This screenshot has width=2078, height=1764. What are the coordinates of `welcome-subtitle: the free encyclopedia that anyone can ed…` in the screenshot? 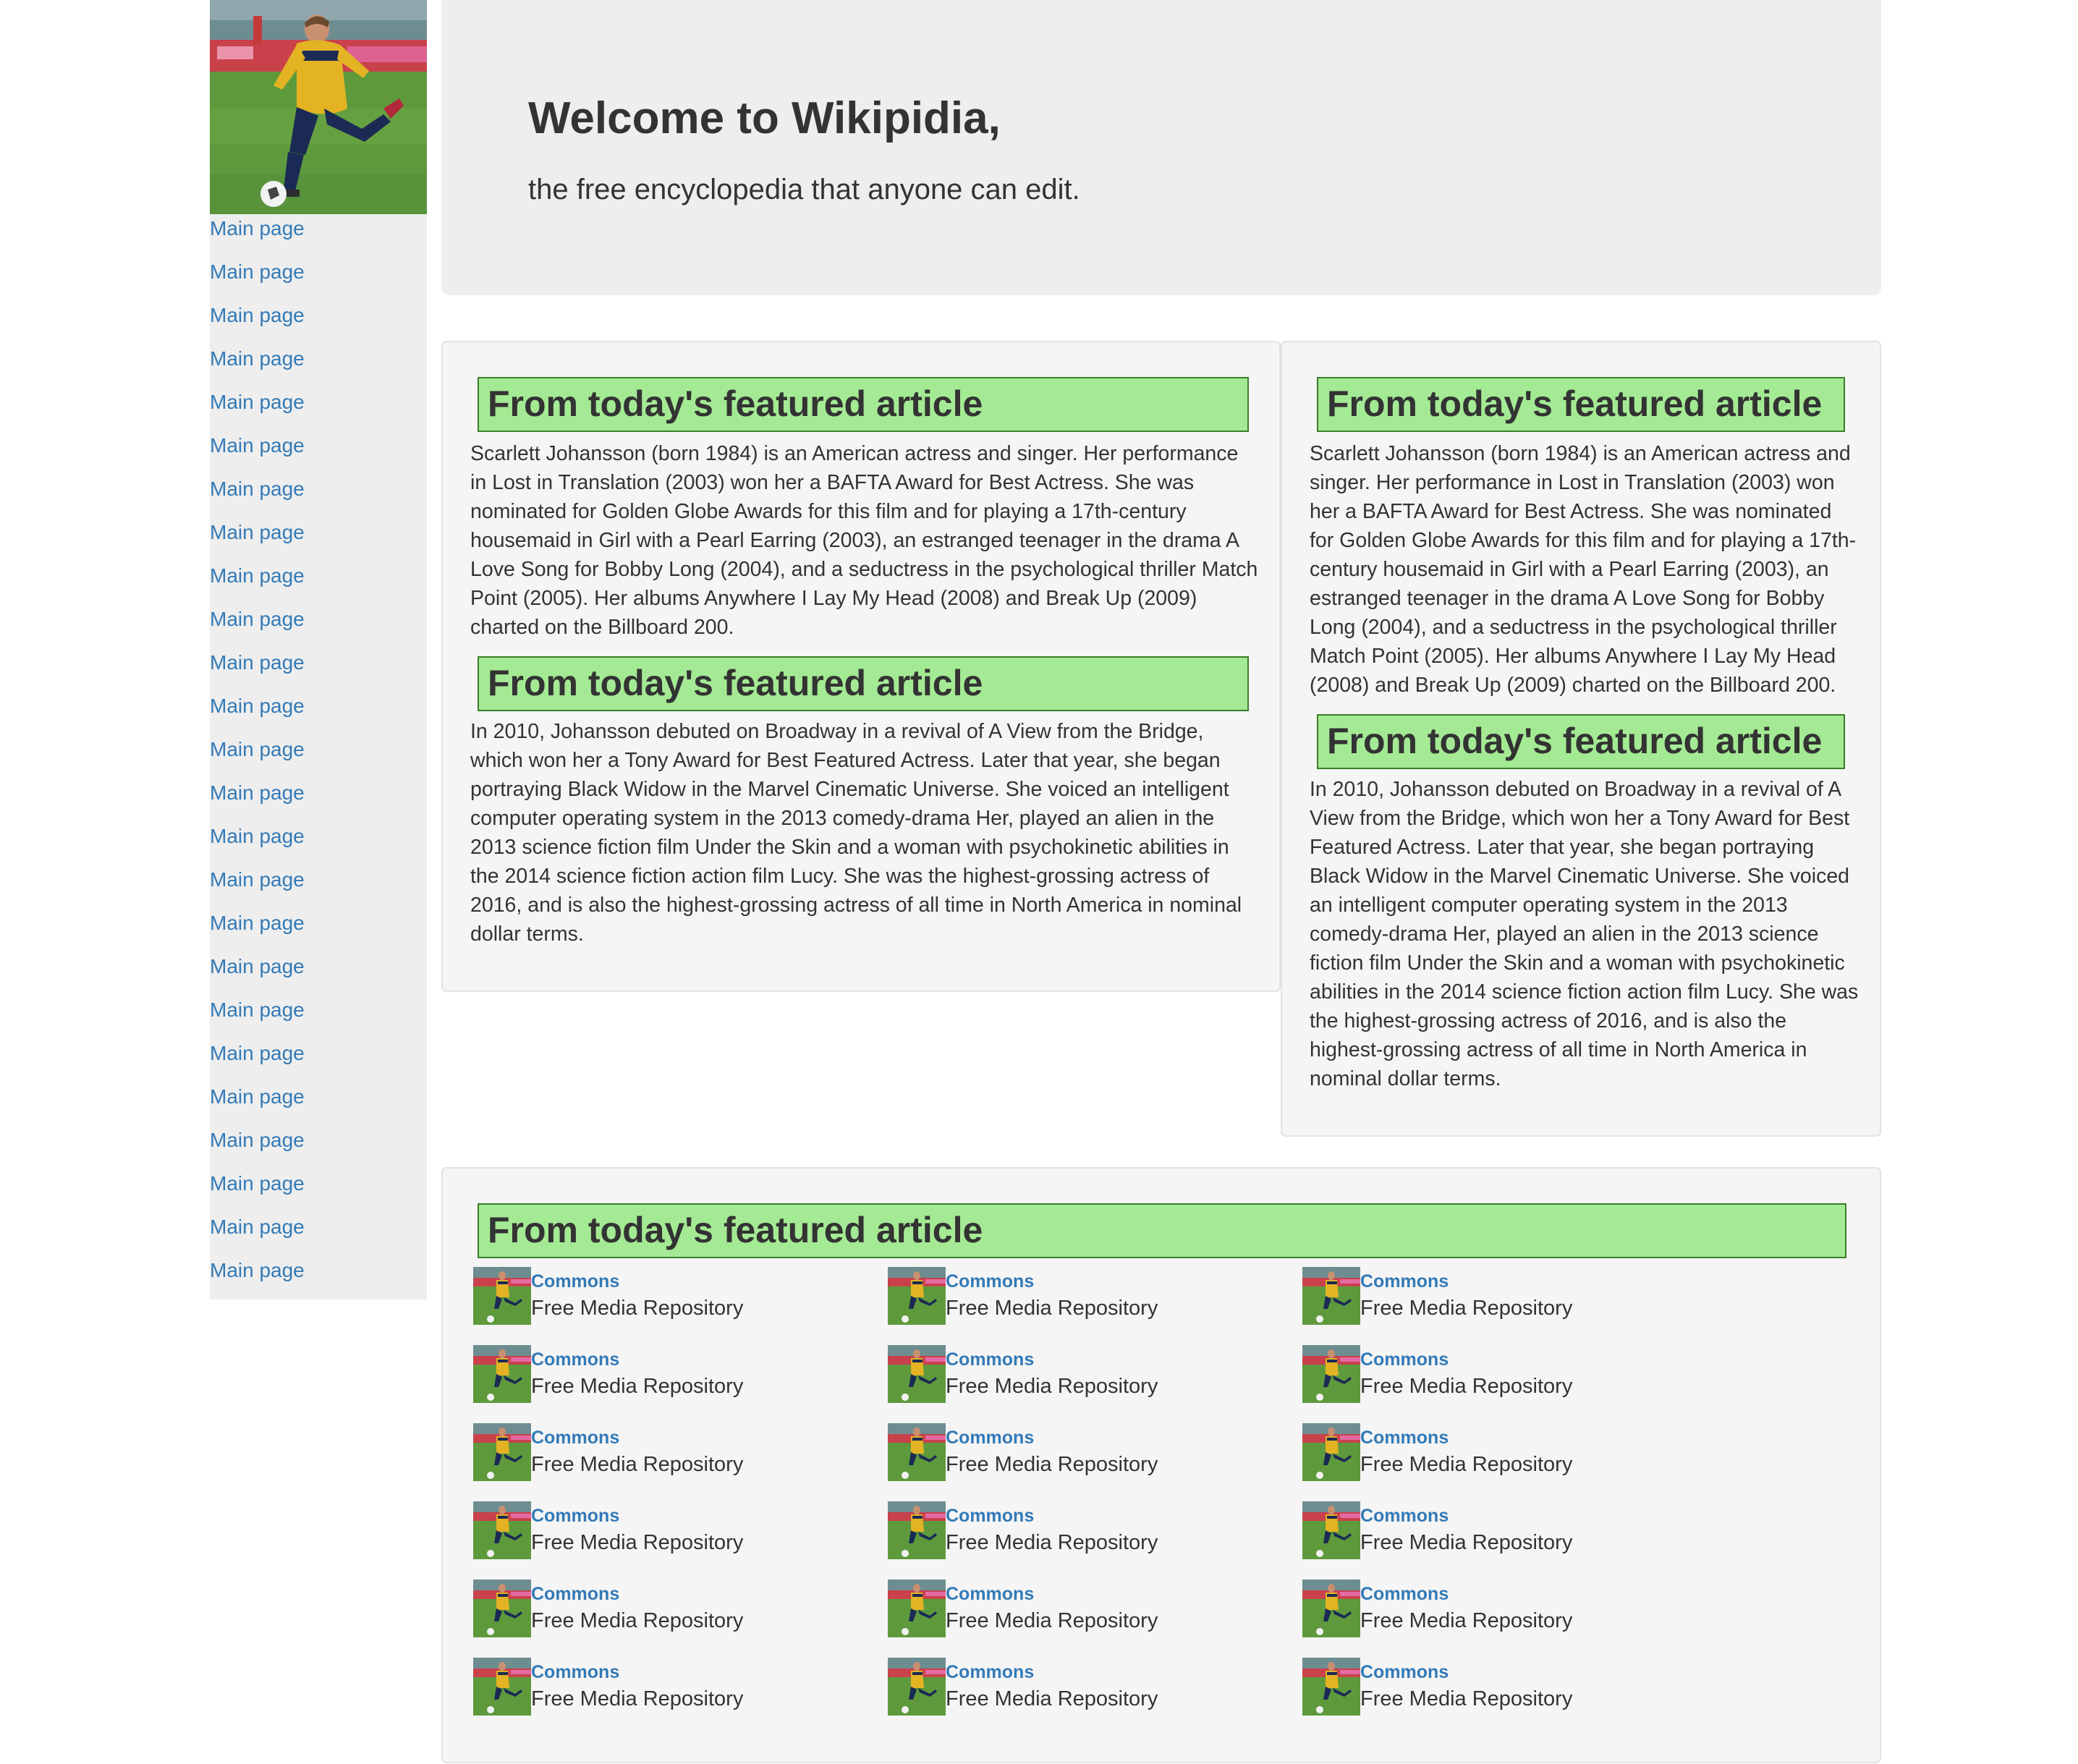 It's located at (804, 189).